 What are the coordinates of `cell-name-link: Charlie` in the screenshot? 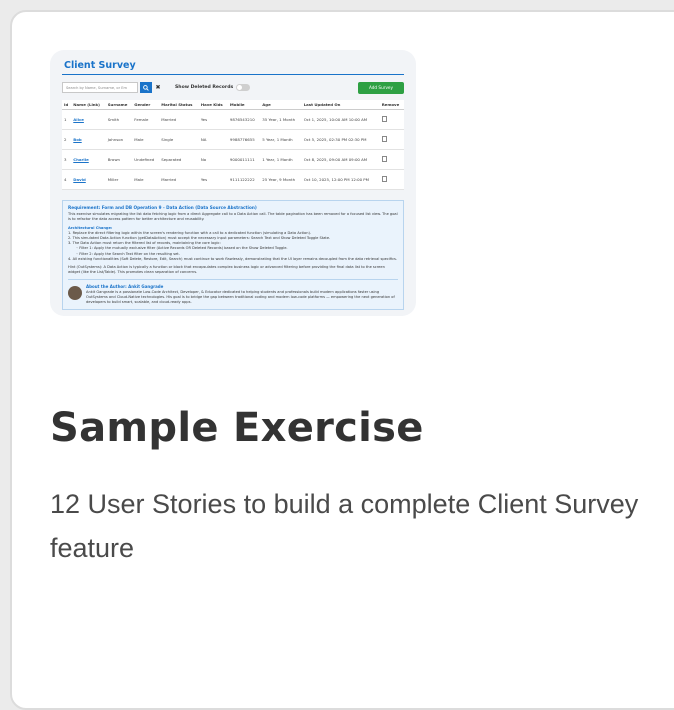 It's located at (88, 159).